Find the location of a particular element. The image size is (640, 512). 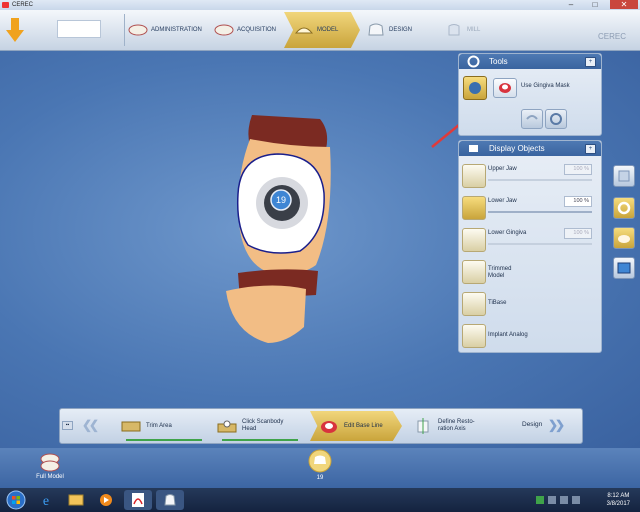

upper-jaw-icon is located at coordinates (474, 176).